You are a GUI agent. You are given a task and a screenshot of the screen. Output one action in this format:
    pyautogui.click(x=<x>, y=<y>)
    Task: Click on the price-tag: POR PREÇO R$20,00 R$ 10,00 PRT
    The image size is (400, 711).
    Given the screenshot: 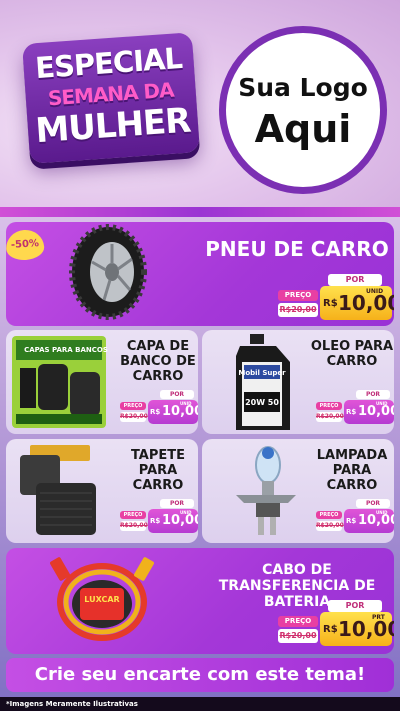 What is the action you would take?
    pyautogui.click(x=335, y=623)
    